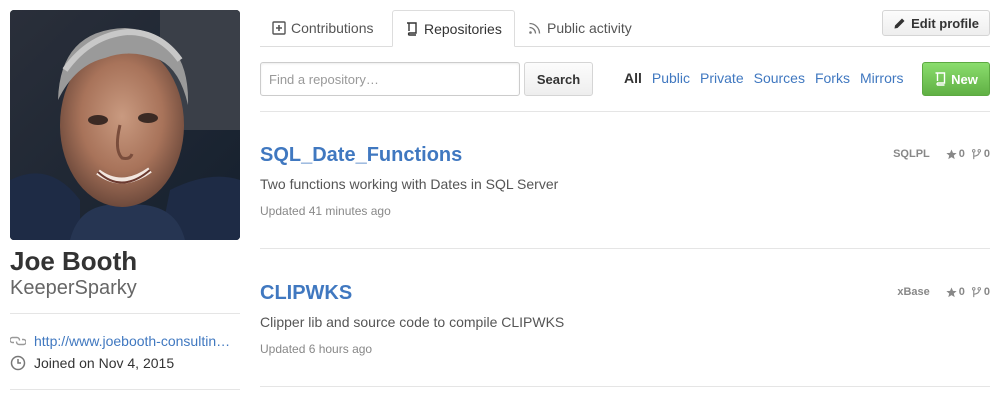 This screenshot has width=996, height=400. What do you see at coordinates (316, 349) in the screenshot?
I see `repo-updated-time: Updated 6 hours ago` at bounding box center [316, 349].